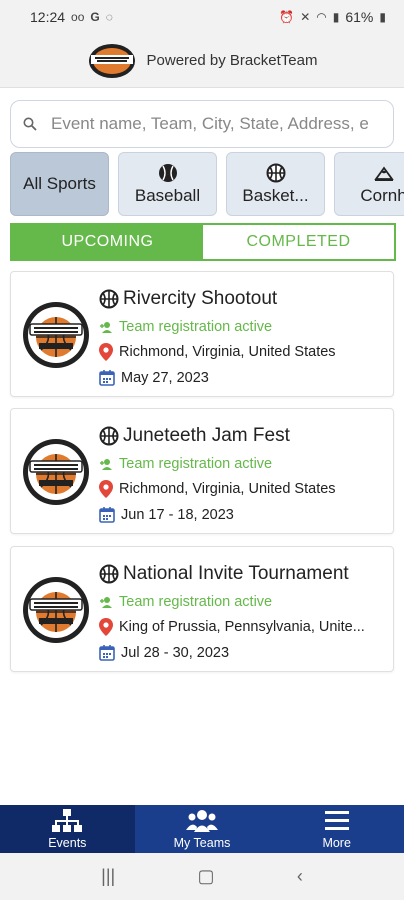 This screenshot has width=404, height=900. What do you see at coordinates (384, 173) in the screenshot?
I see `cornhole-icon` at bounding box center [384, 173].